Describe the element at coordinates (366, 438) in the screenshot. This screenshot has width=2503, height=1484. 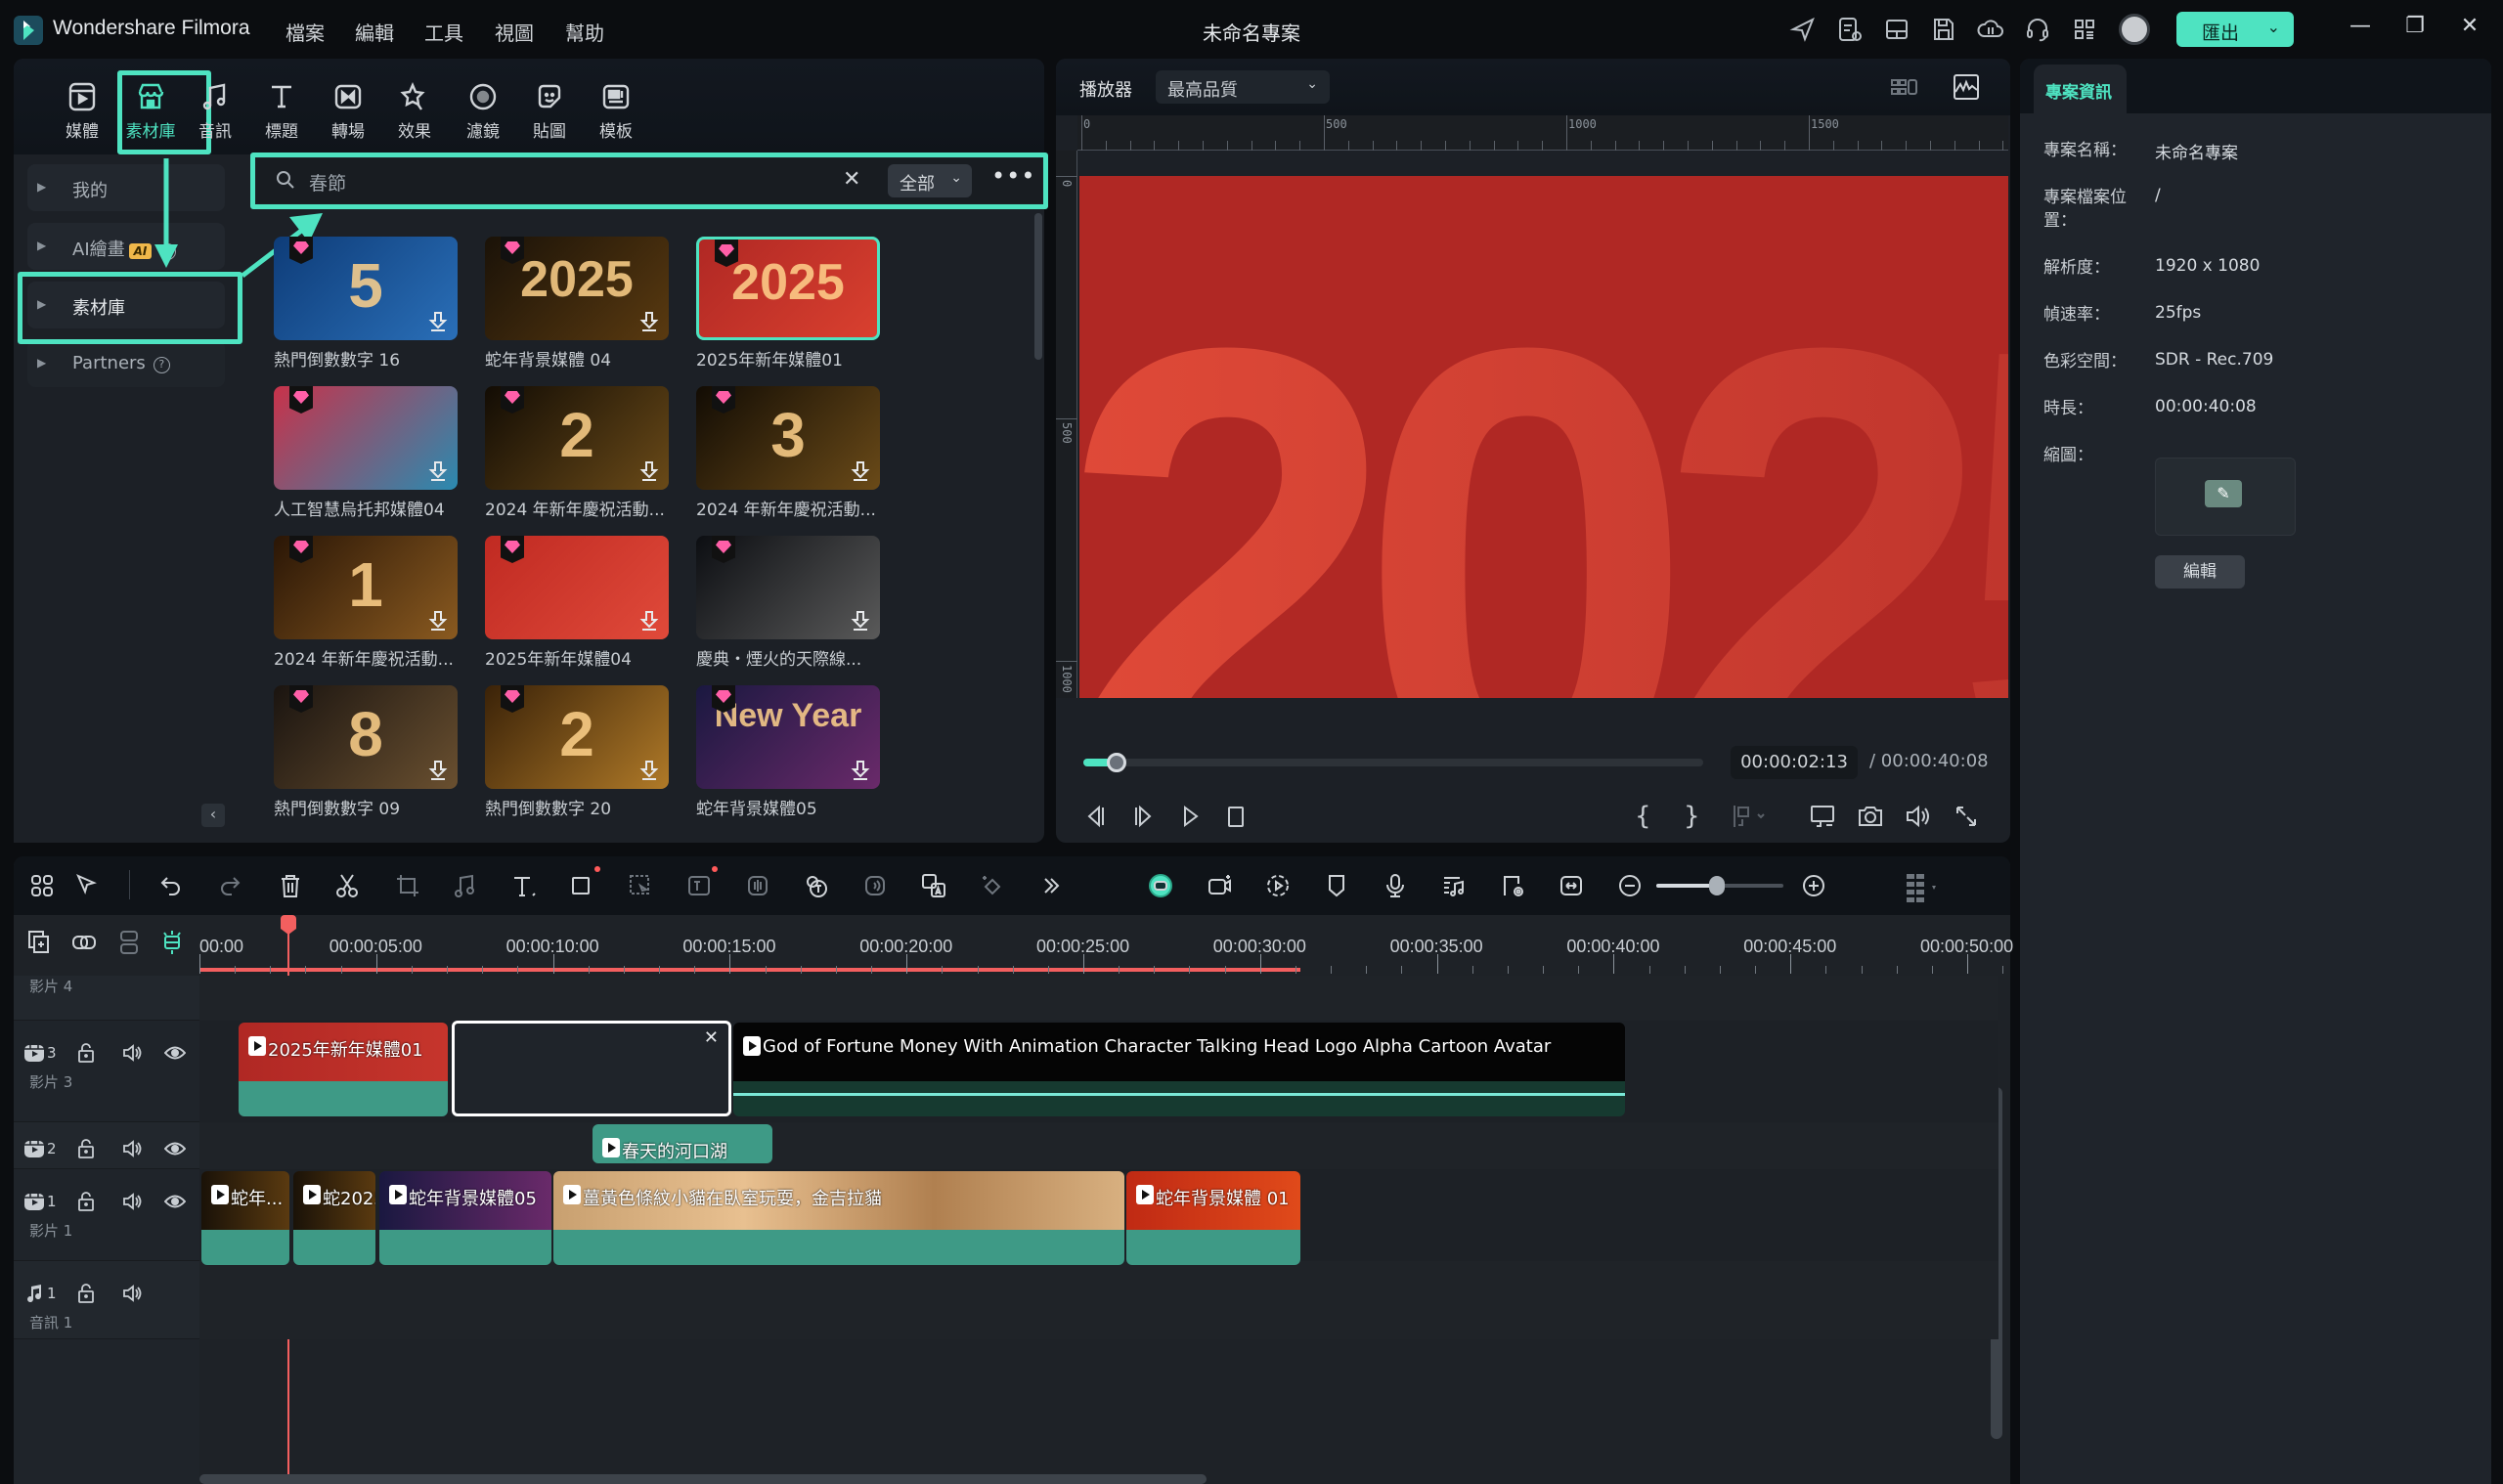
I see `stock-thumbnail` at that location.